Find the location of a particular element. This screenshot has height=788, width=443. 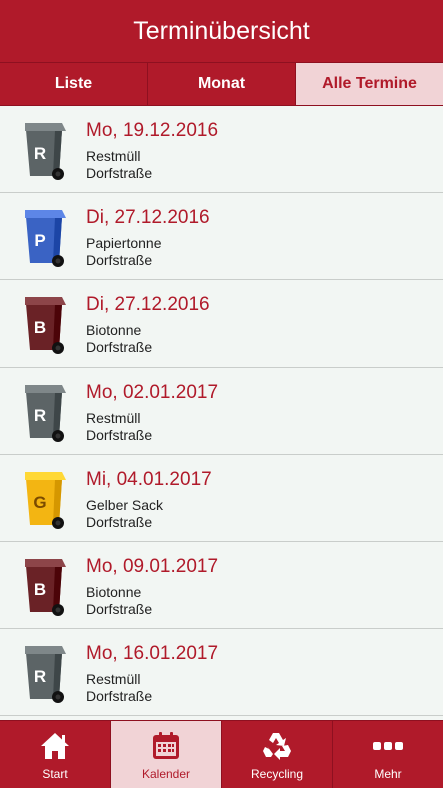

papiertonne-bin-icon: P is located at coordinates (45, 239).